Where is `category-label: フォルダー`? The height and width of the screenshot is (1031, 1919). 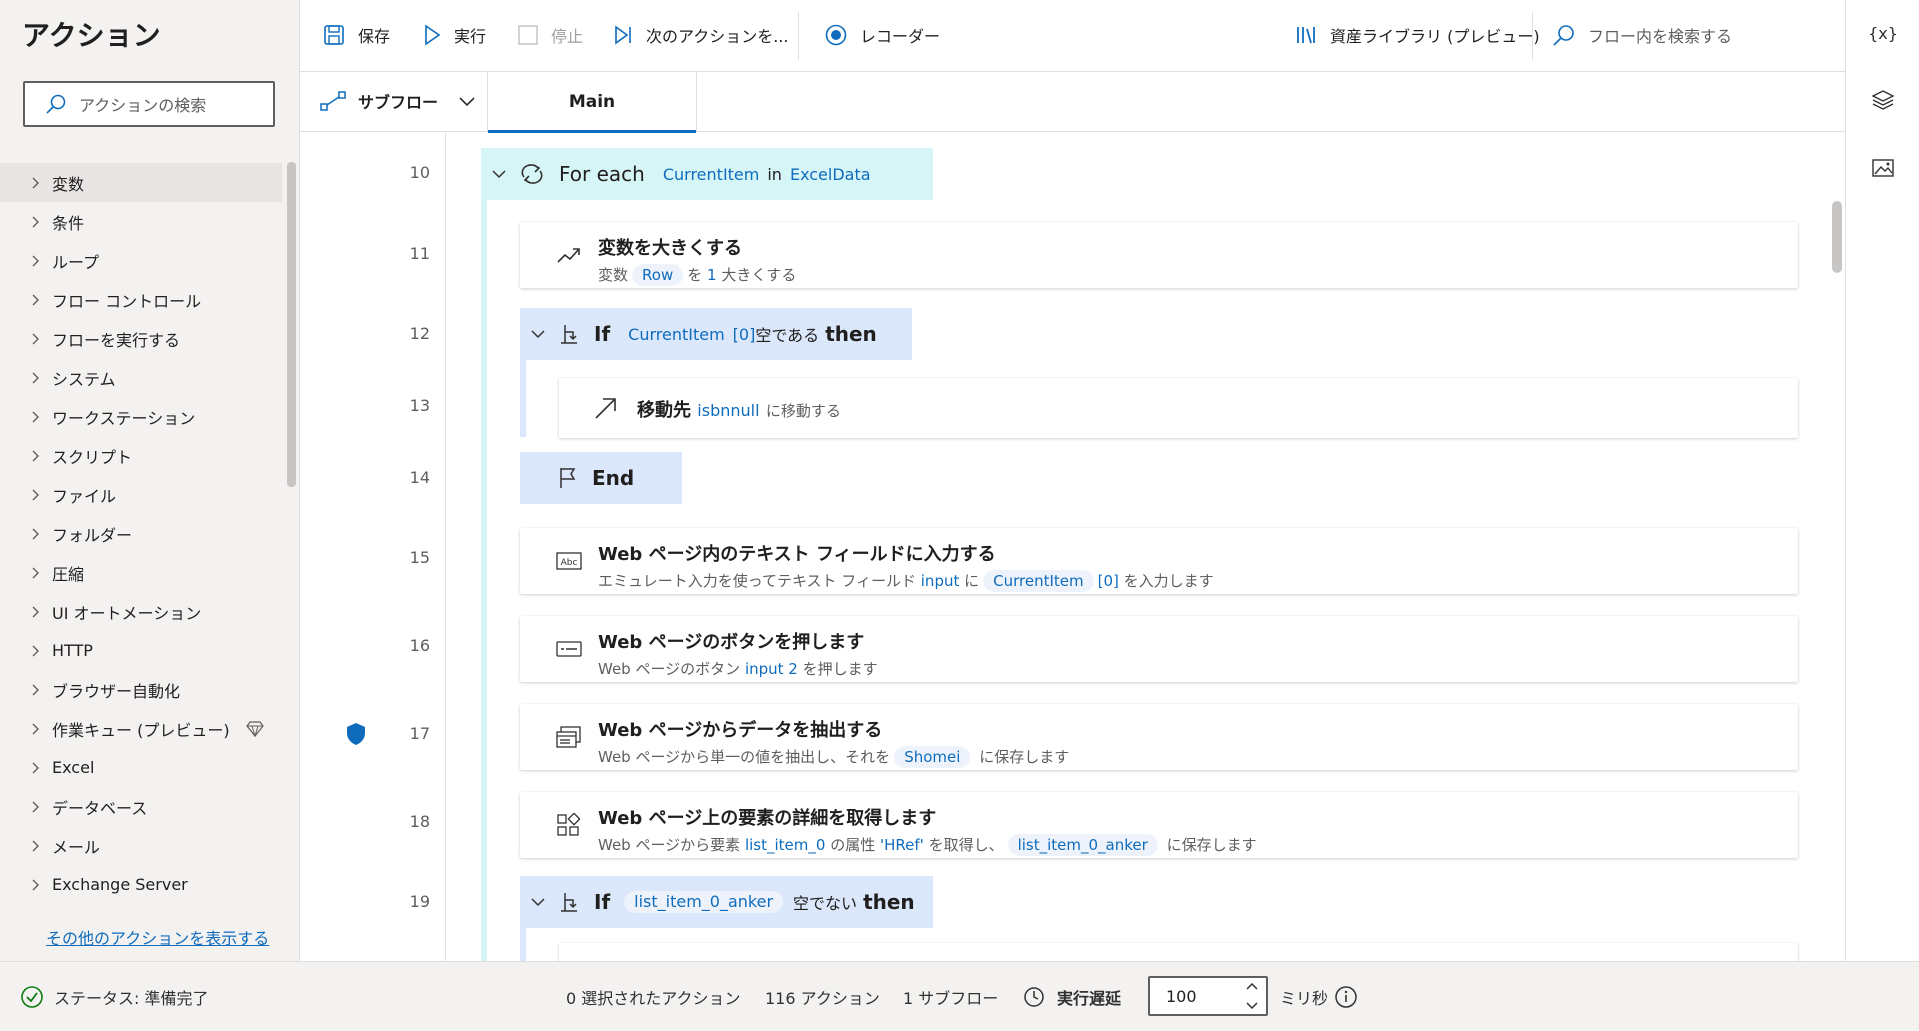 category-label: フォルダー is located at coordinates (92, 535).